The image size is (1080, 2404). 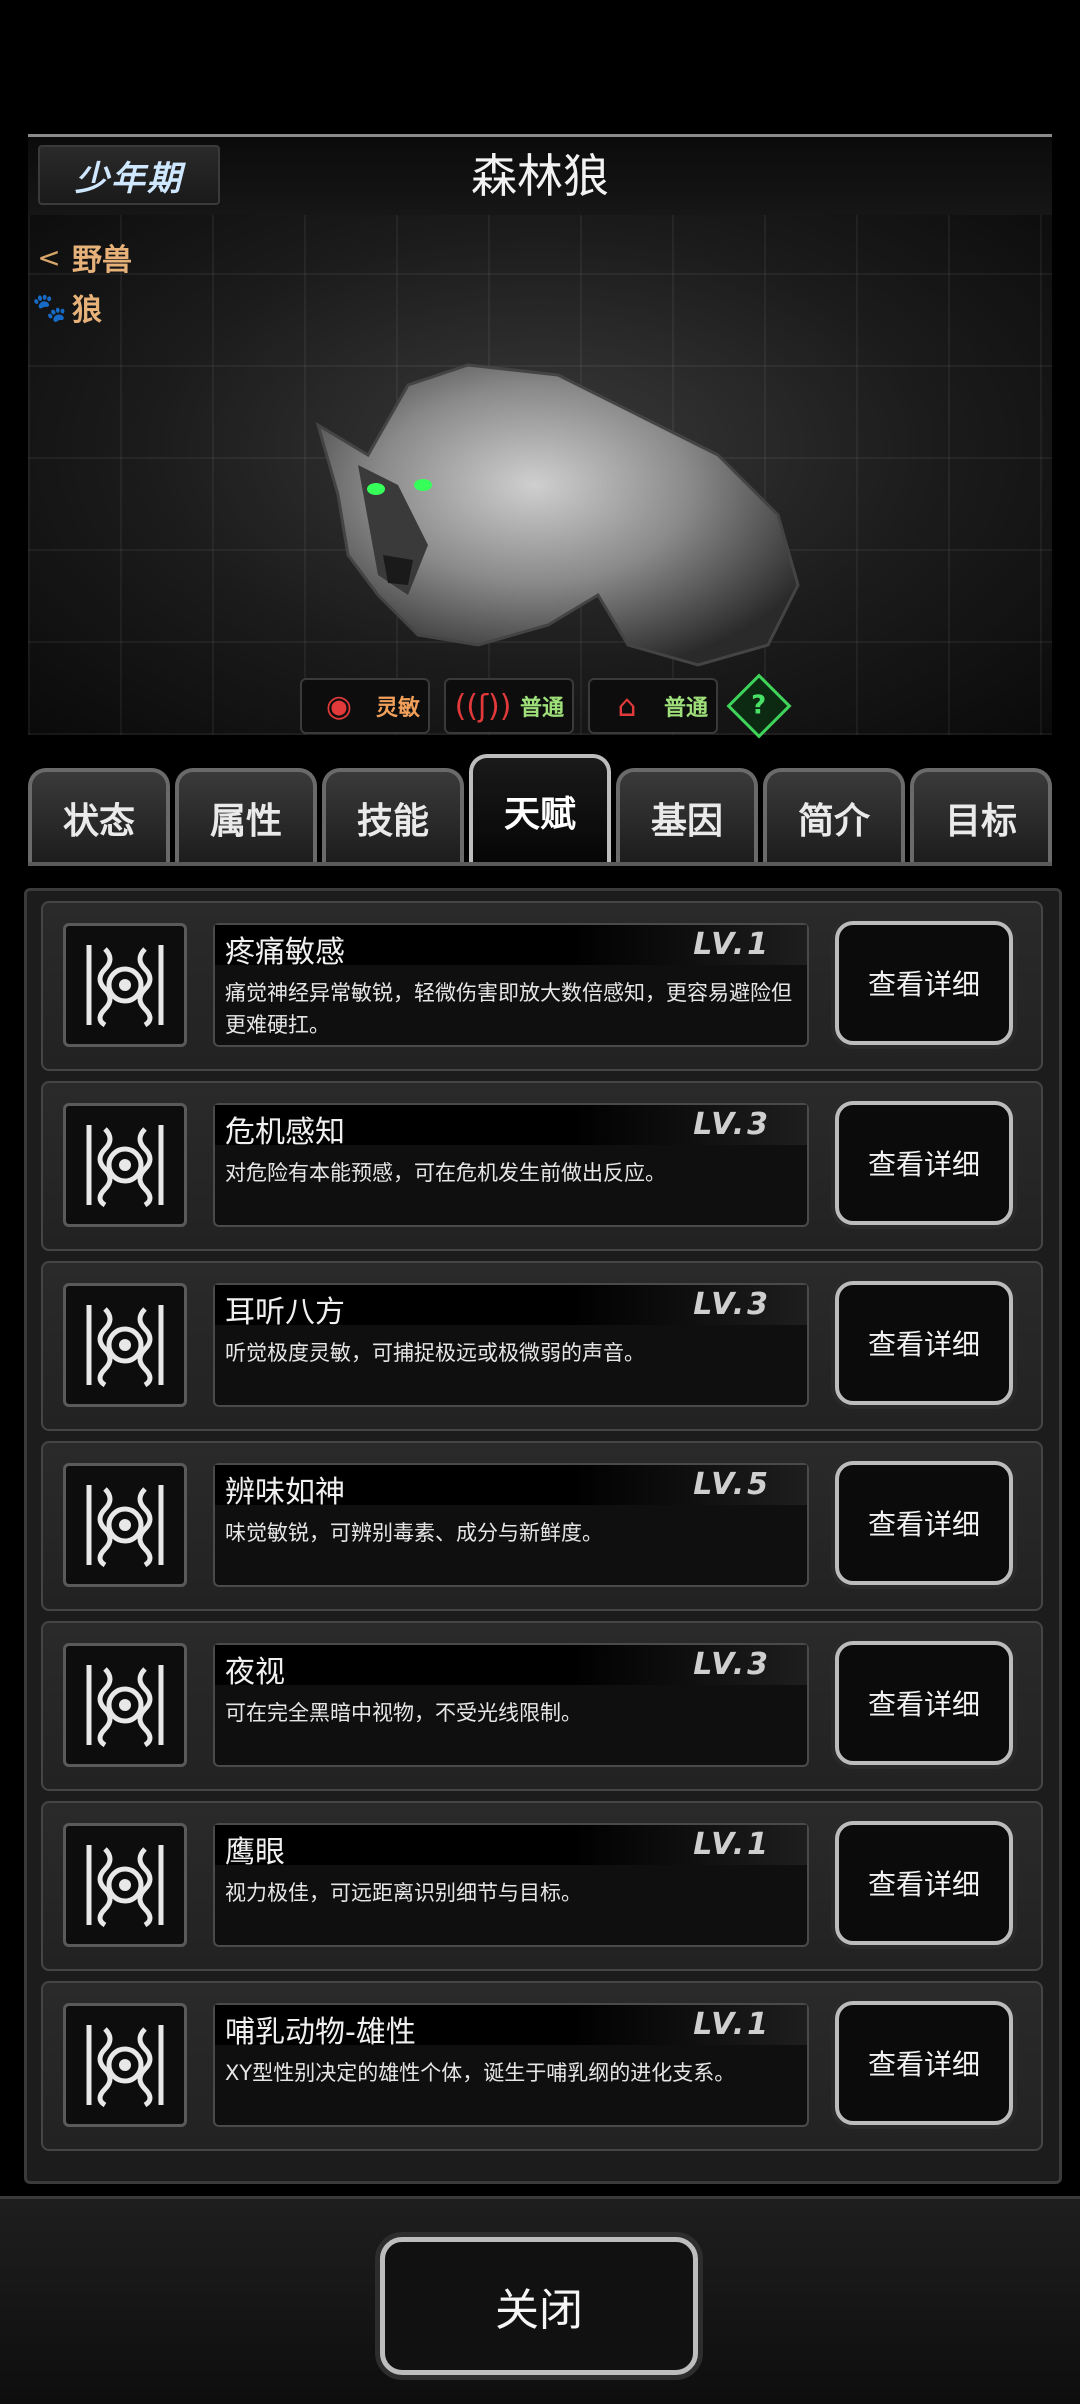 I want to click on tab-status: 状态, so click(x=99, y=816).